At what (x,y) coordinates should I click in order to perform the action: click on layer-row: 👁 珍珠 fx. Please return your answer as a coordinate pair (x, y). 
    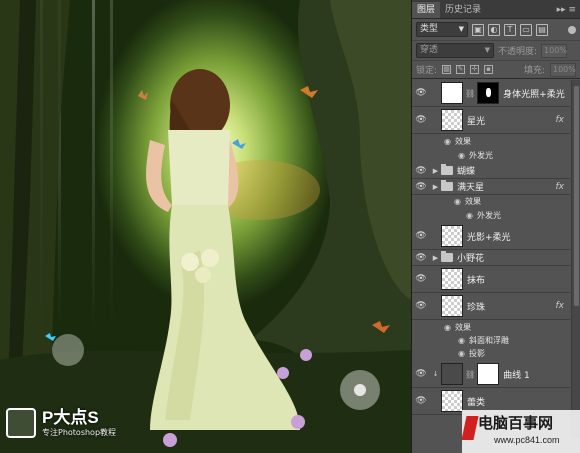
    Looking at the image, I should click on (491, 306).